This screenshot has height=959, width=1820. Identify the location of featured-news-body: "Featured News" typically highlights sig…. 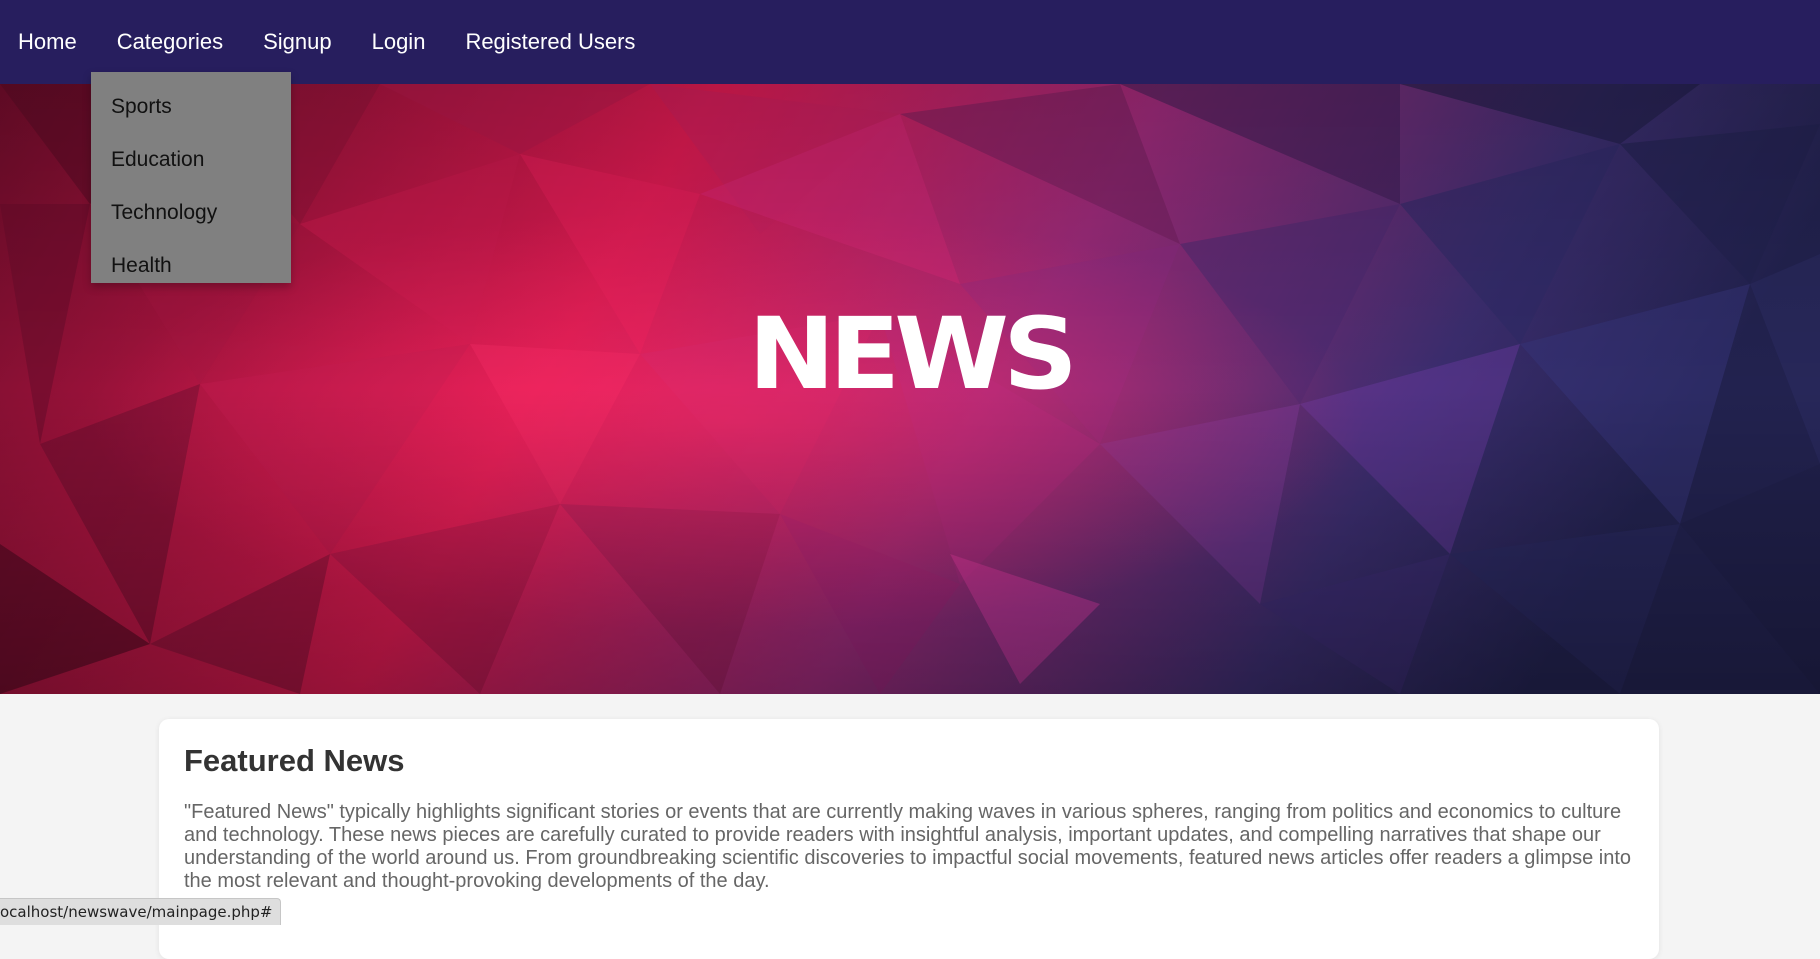
(908, 846).